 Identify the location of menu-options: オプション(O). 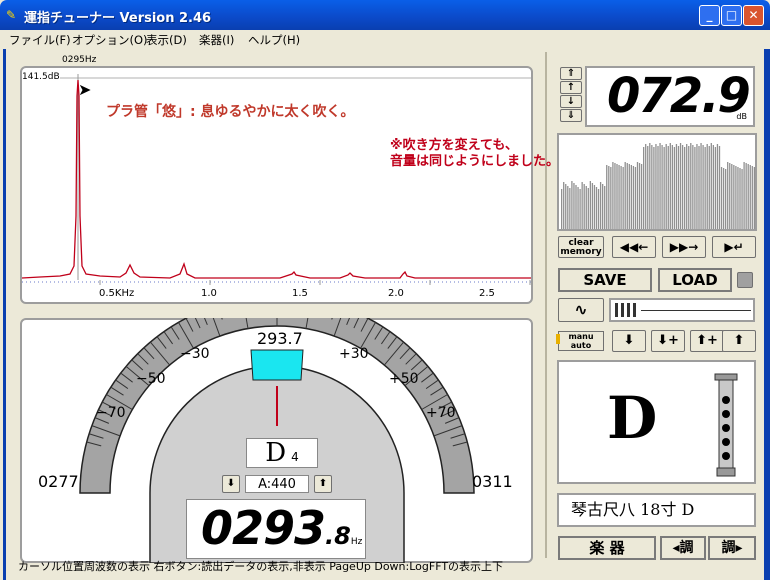
(110, 40).